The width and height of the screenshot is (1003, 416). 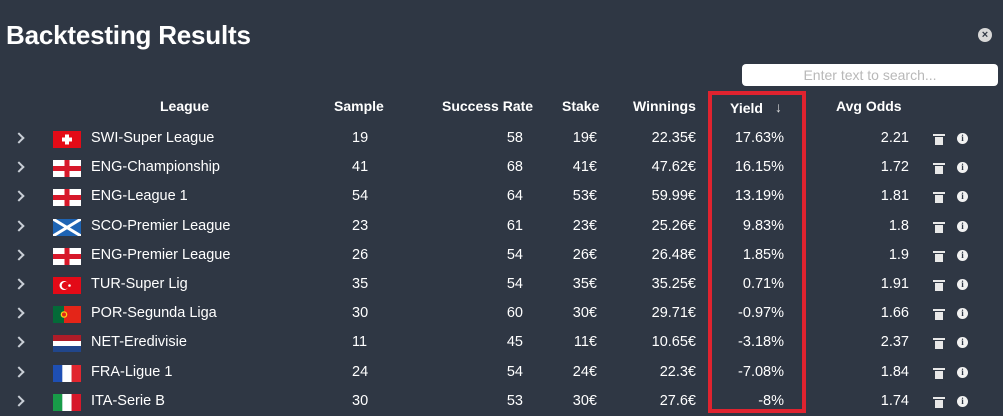 What do you see at coordinates (514, 167) in the screenshot?
I see `success-rate-value: 68` at bounding box center [514, 167].